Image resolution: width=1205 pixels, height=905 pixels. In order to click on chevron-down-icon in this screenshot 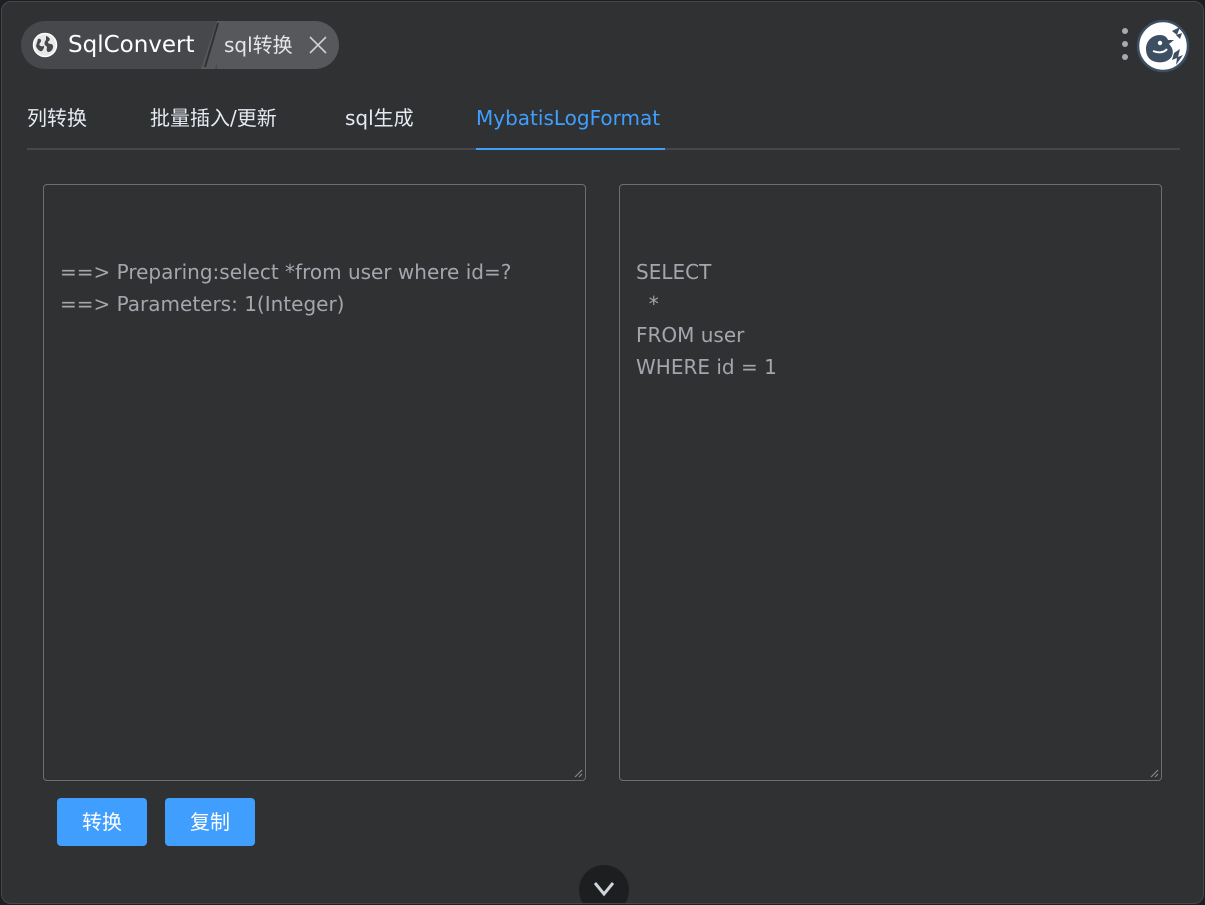, I will do `click(604, 884)`.